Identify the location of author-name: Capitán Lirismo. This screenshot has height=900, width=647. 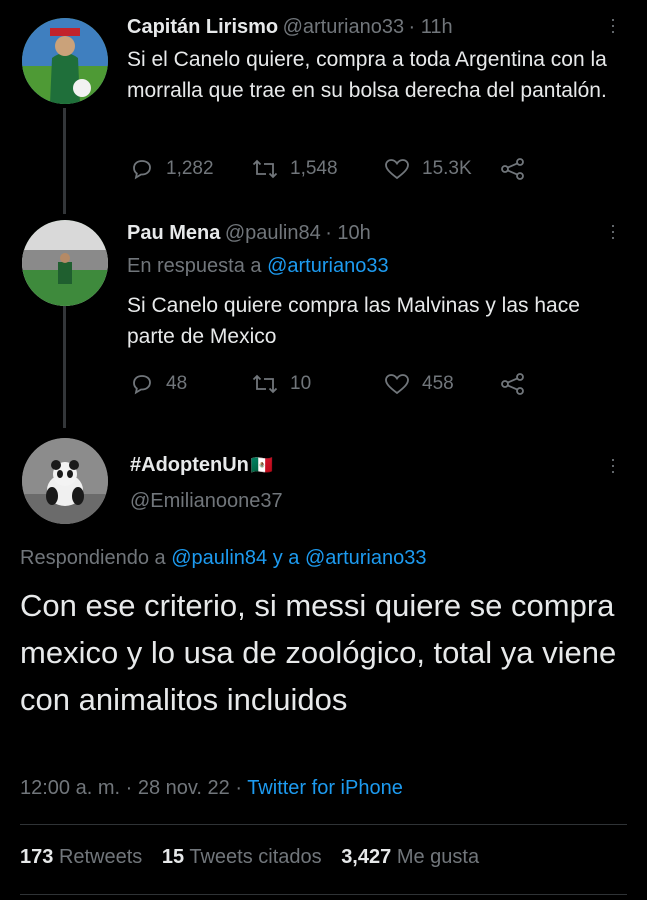
(202, 27).